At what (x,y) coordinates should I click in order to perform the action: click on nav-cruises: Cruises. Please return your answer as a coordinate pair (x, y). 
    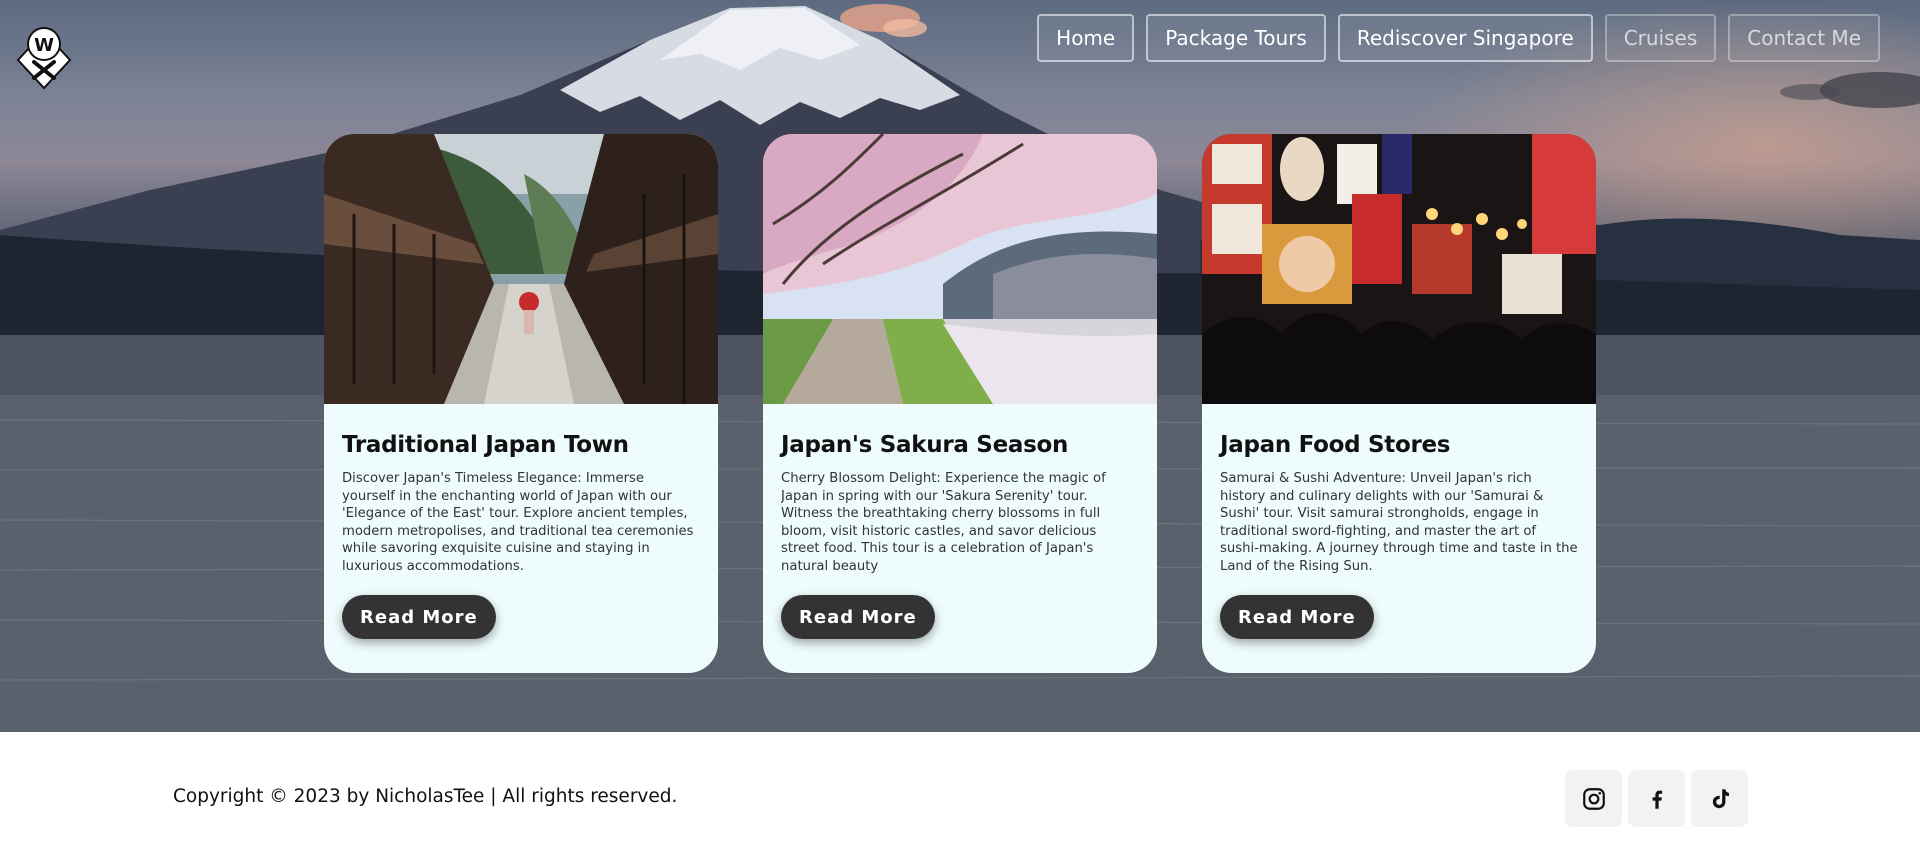
    Looking at the image, I should click on (1660, 38).